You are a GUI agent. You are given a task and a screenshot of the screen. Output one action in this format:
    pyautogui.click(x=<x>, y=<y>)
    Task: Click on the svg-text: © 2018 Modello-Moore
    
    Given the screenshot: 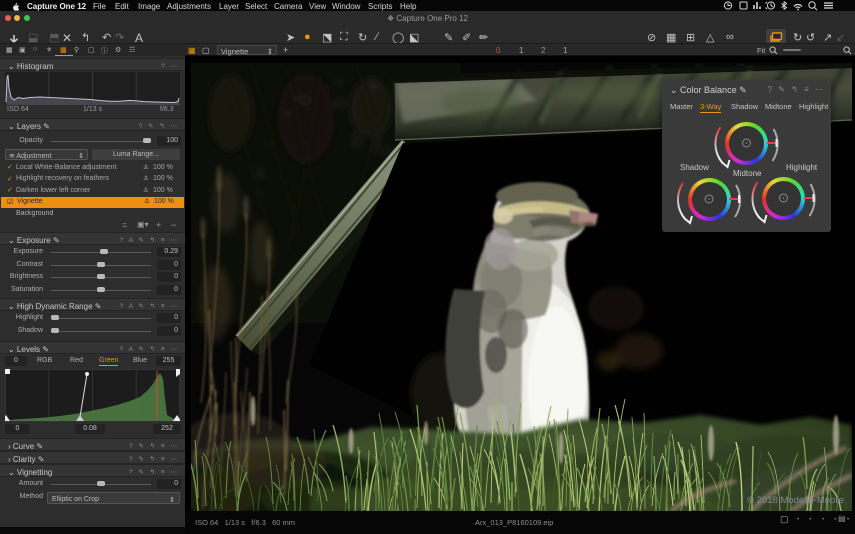 What is the action you would take?
    pyautogui.click(x=795, y=500)
    